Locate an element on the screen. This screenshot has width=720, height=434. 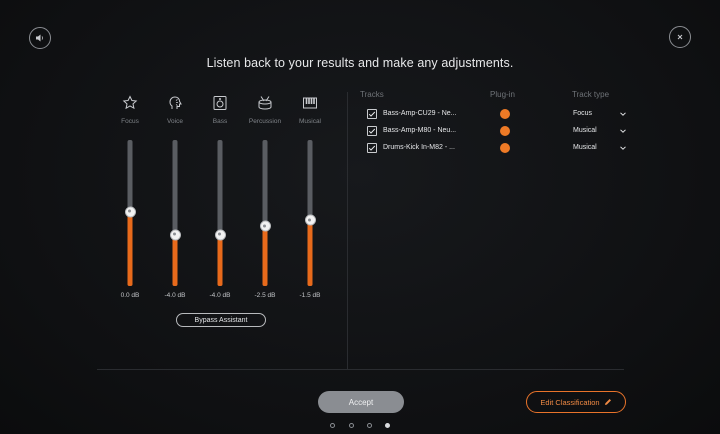
page-indicator is located at coordinates (361, 426).